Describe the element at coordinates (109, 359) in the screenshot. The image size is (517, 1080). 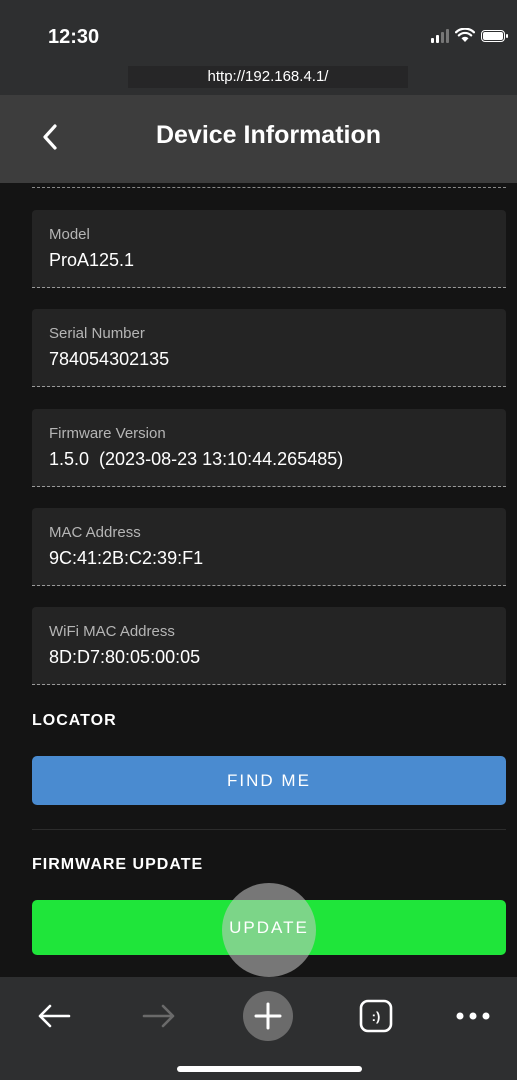
I see `info-value: 784054302135` at that location.